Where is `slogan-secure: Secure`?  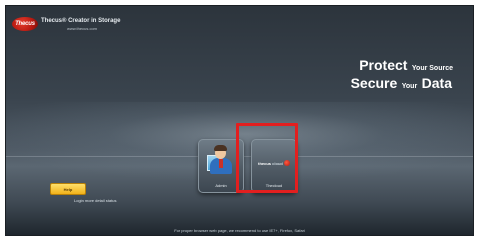
slogan-secure: Secure is located at coordinates (374, 83).